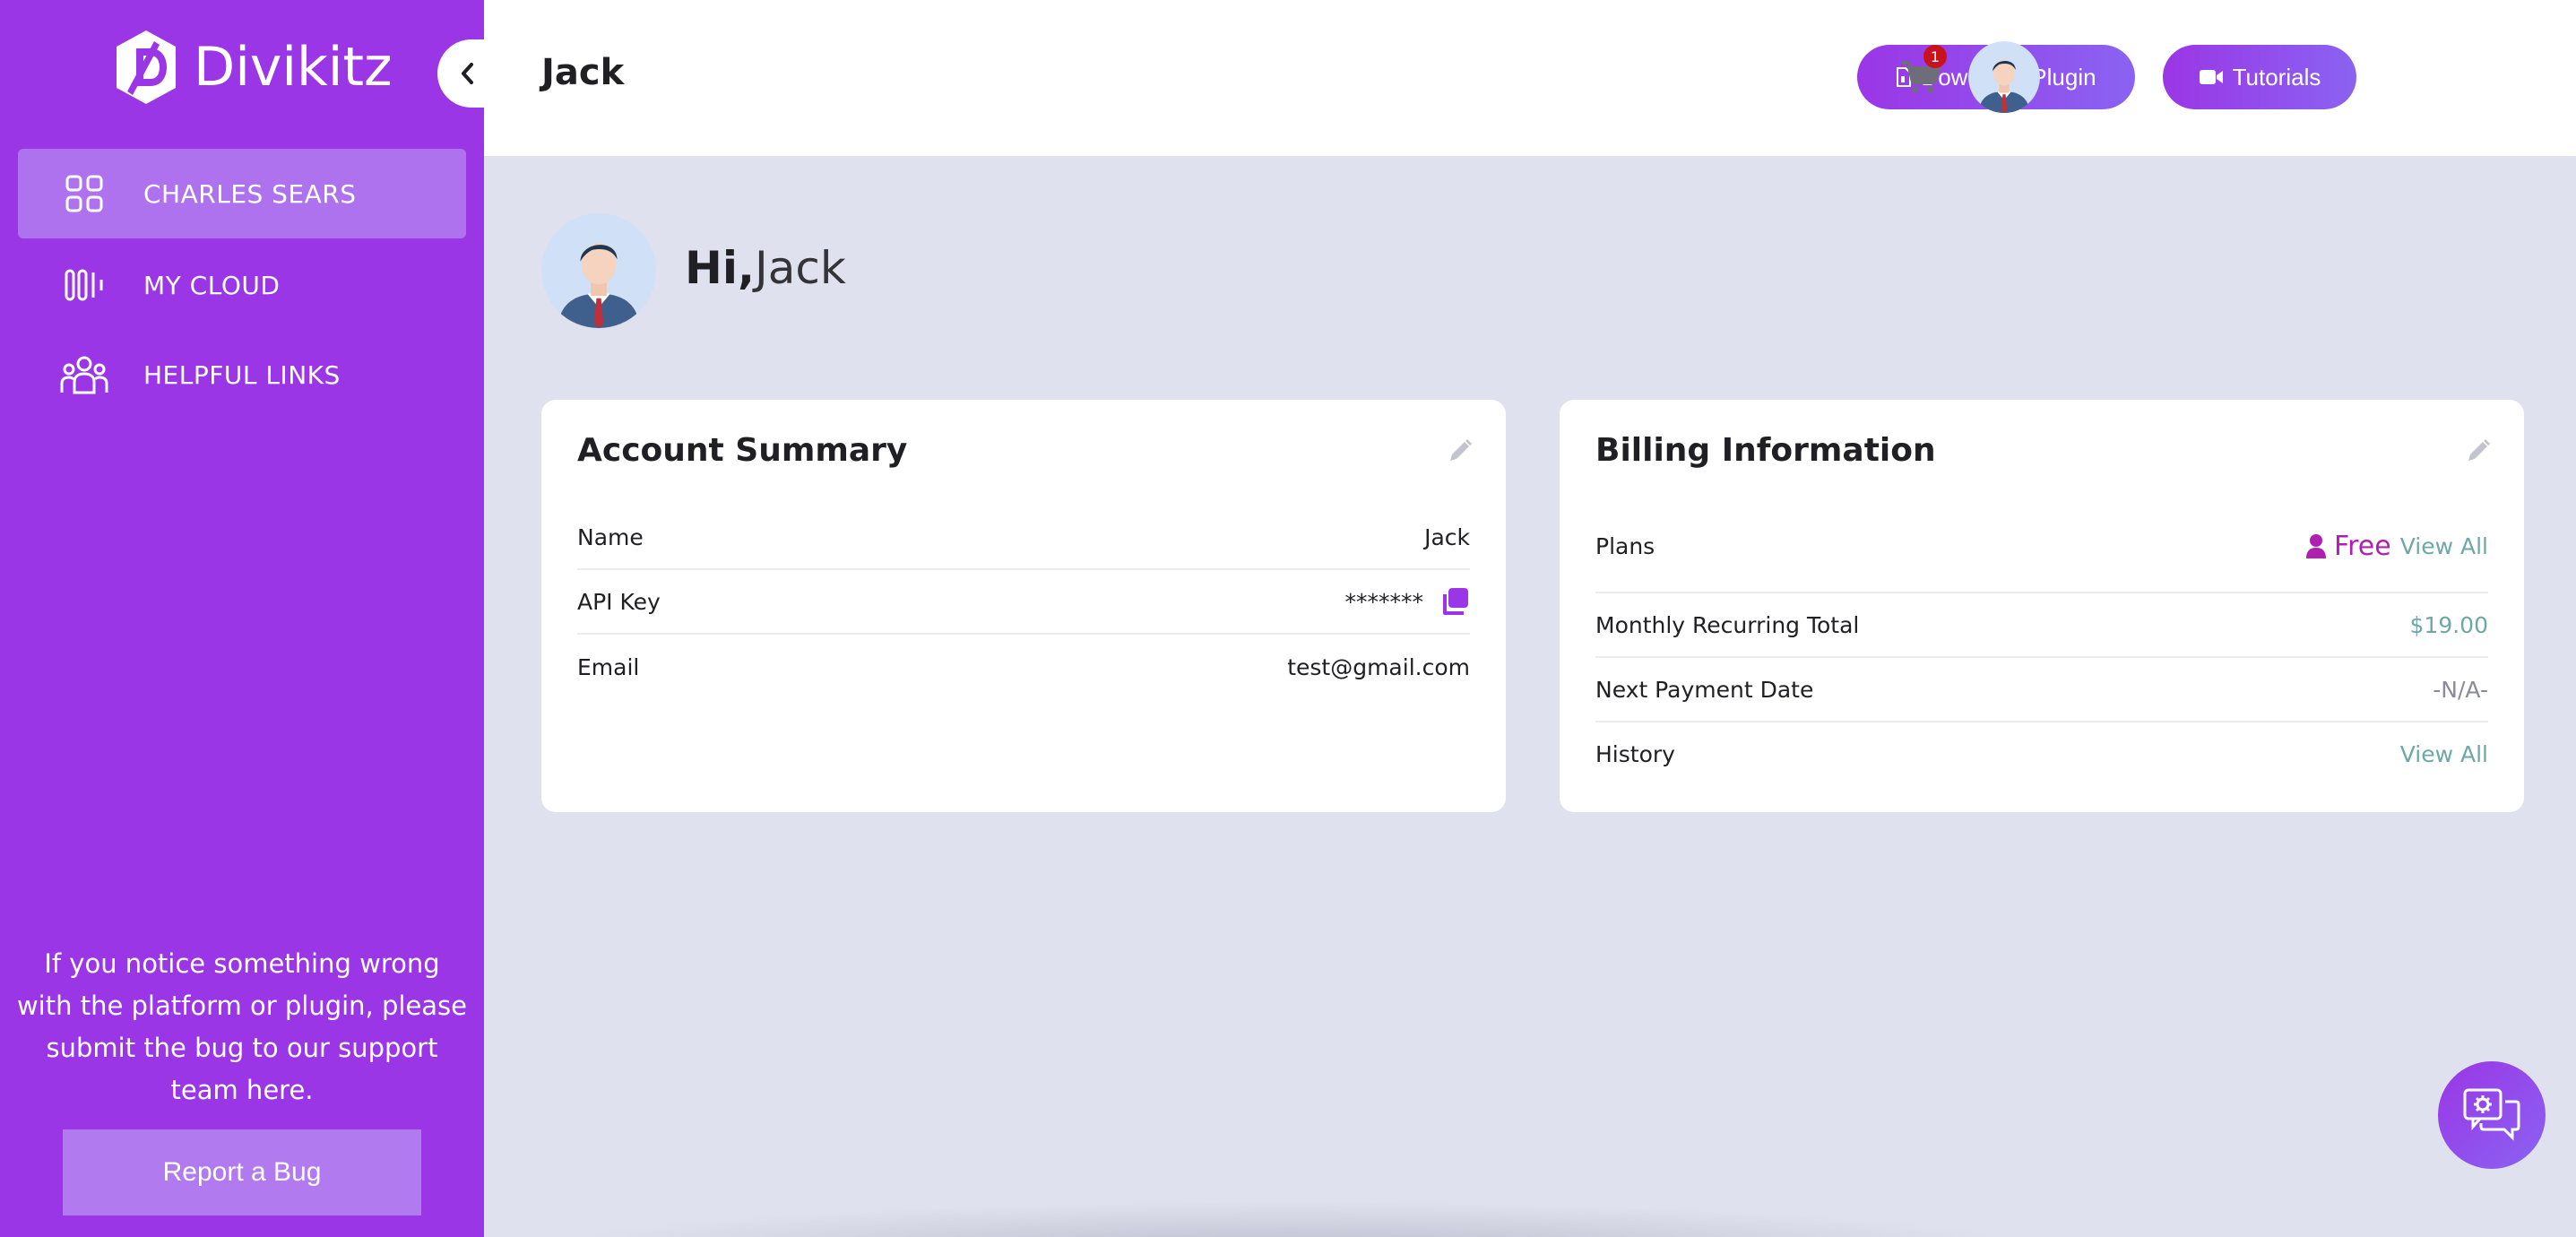  Describe the element at coordinates (608, 666) in the screenshot. I see `row-label: Email` at that location.